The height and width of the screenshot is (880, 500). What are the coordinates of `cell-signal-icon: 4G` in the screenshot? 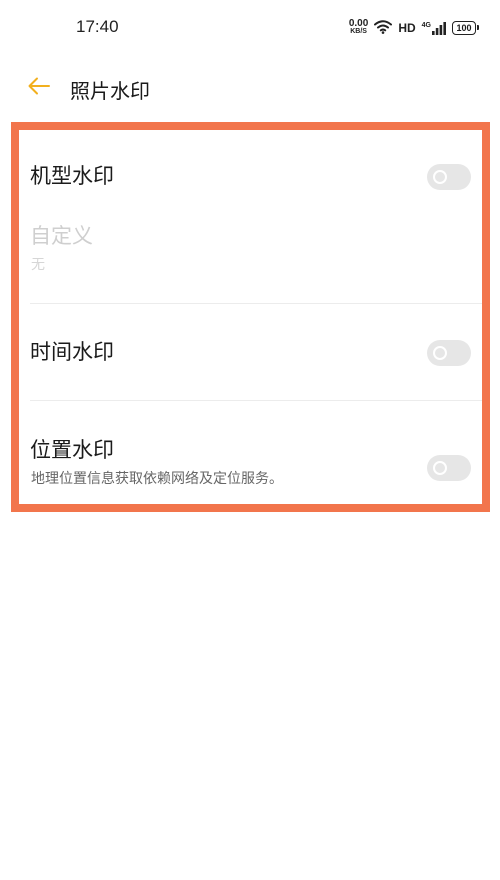 It's located at (433, 28).